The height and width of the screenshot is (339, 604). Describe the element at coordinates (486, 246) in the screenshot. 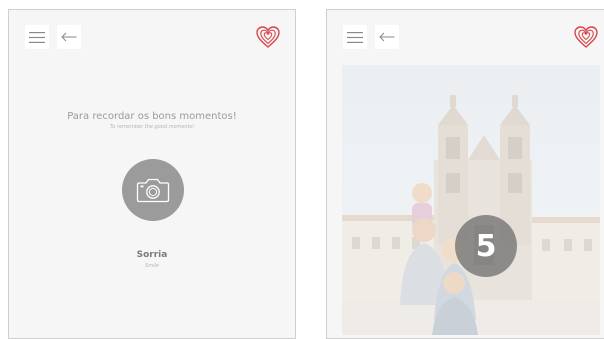

I see `countdown-timer: 5` at that location.